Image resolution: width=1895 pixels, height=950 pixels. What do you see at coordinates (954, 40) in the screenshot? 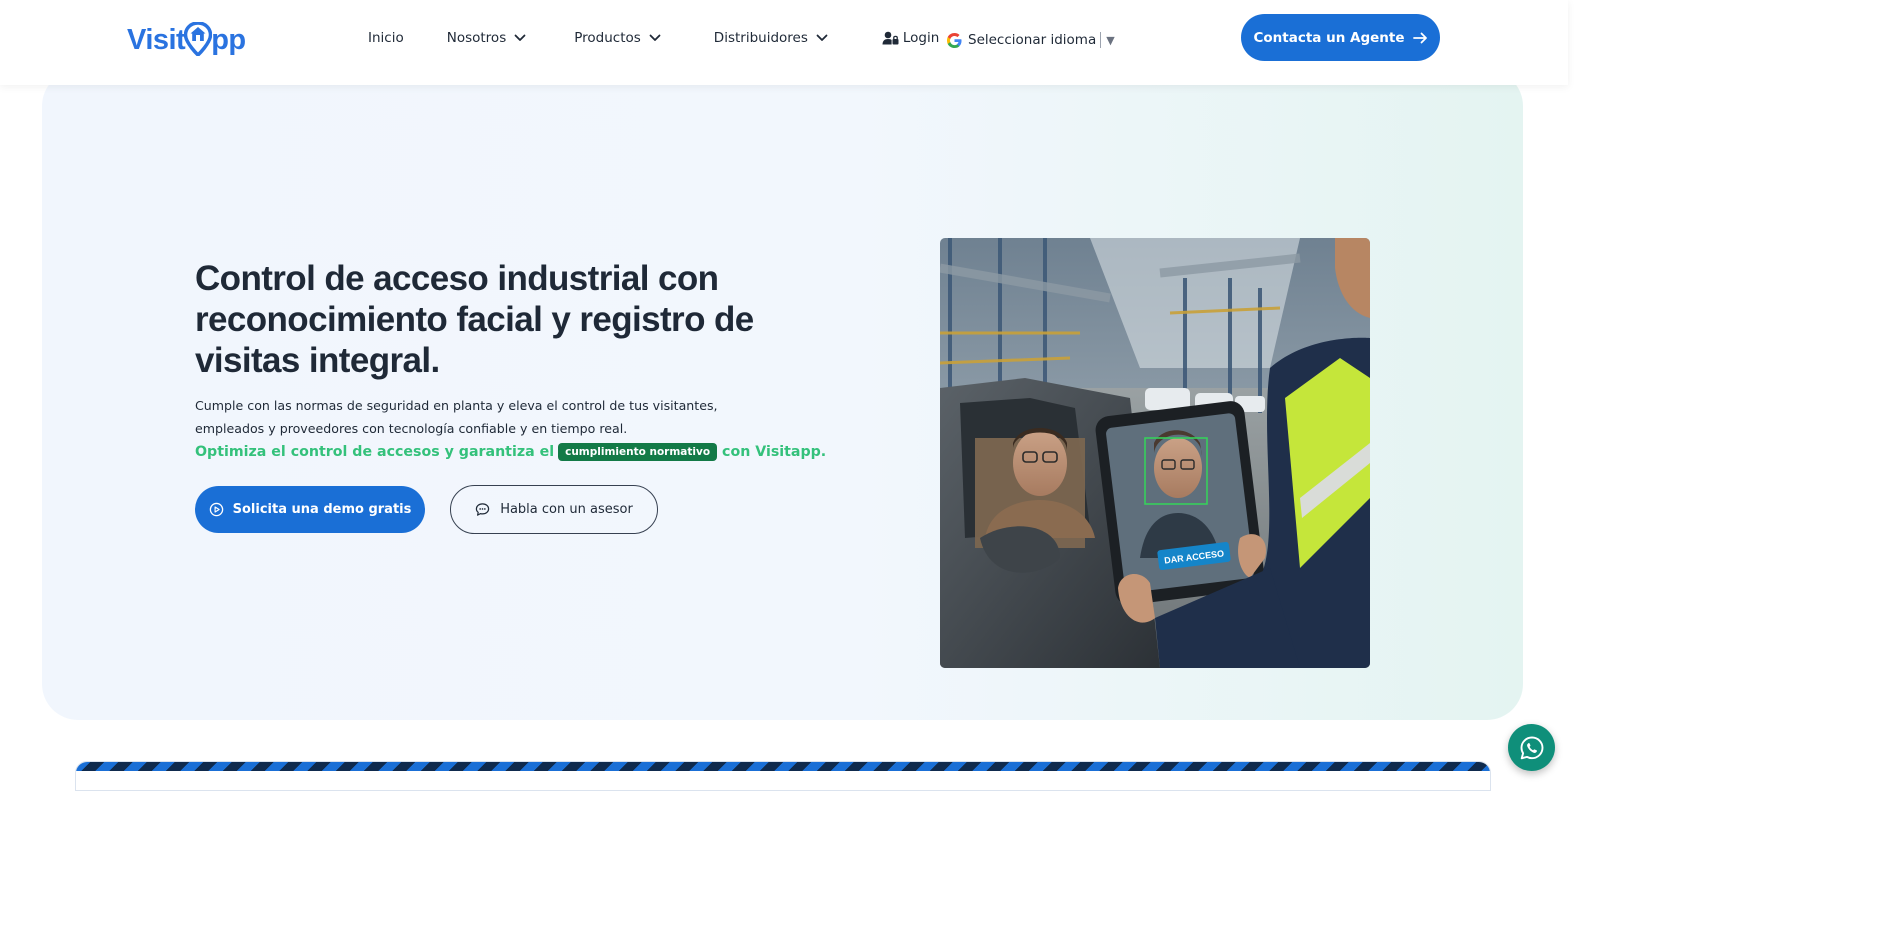
I see `google-icon` at bounding box center [954, 40].